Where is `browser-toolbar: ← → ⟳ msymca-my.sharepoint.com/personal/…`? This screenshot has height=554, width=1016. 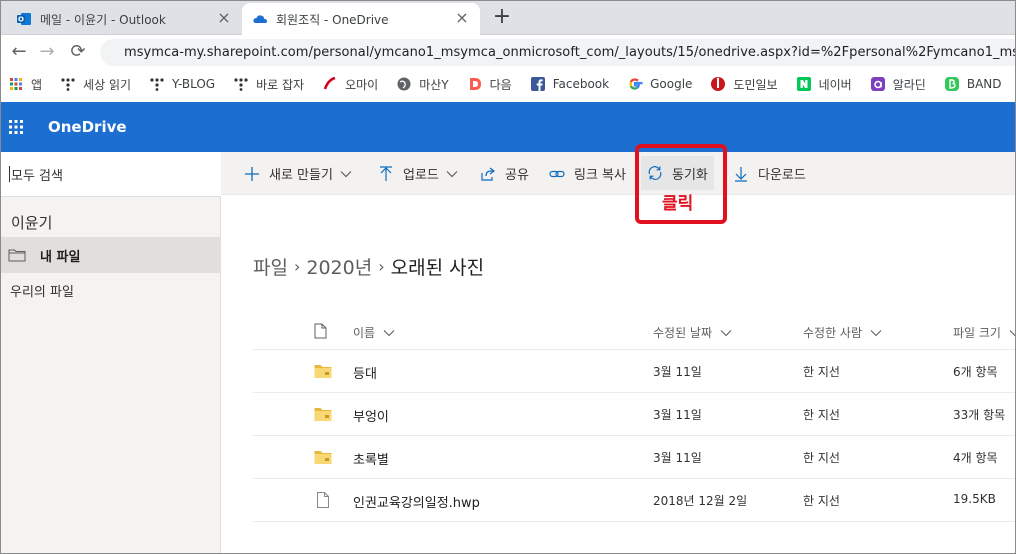 browser-toolbar: ← → ⟳ msymca-my.sharepoint.com/personal/… is located at coordinates (508, 51).